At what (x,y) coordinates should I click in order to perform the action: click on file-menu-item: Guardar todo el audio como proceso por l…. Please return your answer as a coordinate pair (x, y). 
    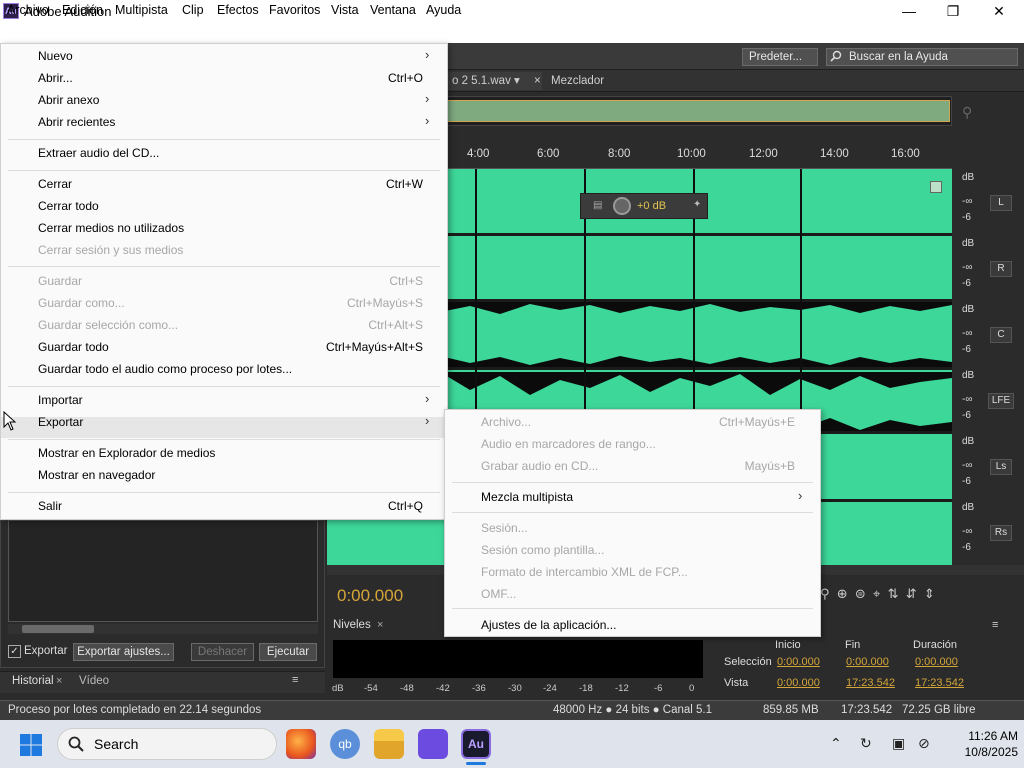
    Looking at the image, I should click on (165, 369).